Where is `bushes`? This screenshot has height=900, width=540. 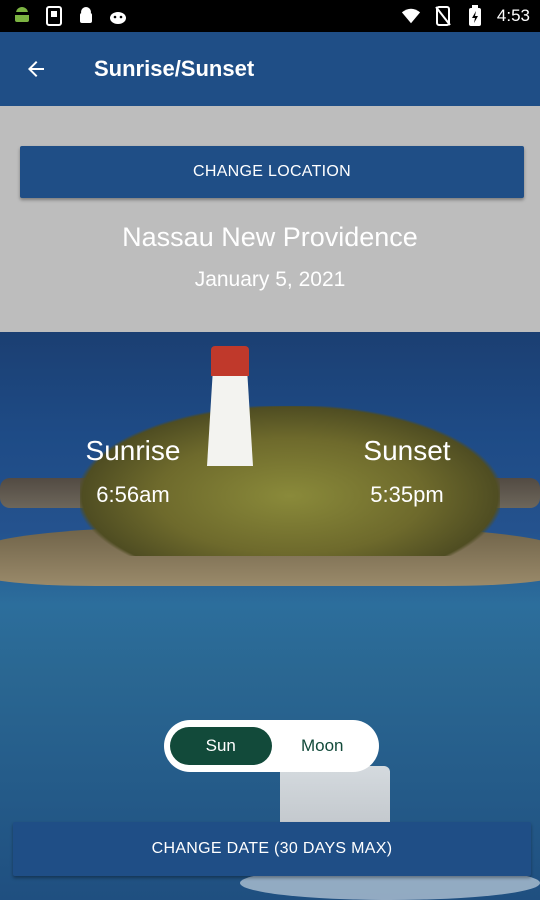 bushes is located at coordinates (290, 481).